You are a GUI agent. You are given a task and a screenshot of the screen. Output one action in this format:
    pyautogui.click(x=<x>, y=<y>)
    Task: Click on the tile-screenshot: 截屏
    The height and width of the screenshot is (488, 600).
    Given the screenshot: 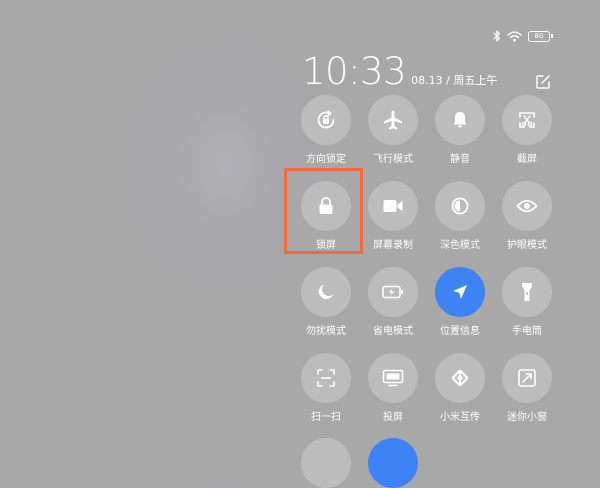 What is the action you would take?
    pyautogui.click(x=527, y=130)
    